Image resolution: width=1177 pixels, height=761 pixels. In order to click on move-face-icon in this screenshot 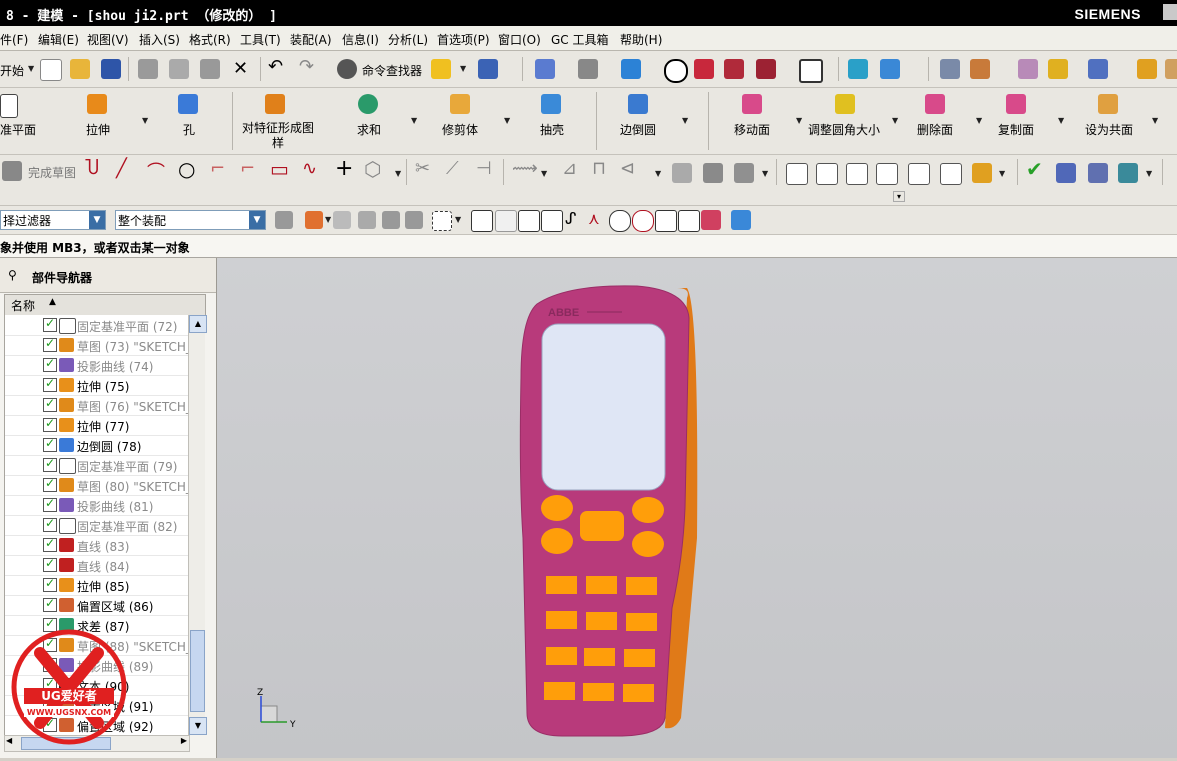, I will do `click(752, 104)`.